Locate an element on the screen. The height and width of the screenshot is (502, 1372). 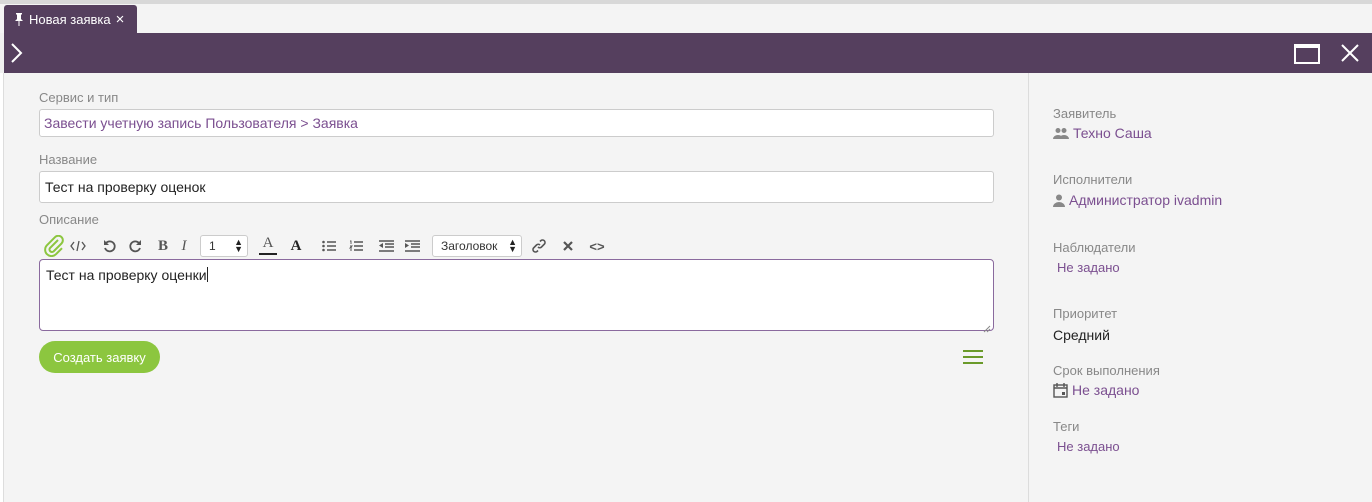
background-color-button: A is located at coordinates (296, 246).